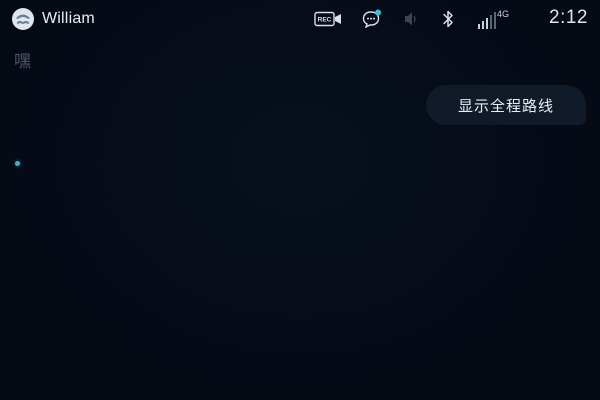 The height and width of the screenshot is (400, 600). I want to click on volume-icon, so click(410, 19).